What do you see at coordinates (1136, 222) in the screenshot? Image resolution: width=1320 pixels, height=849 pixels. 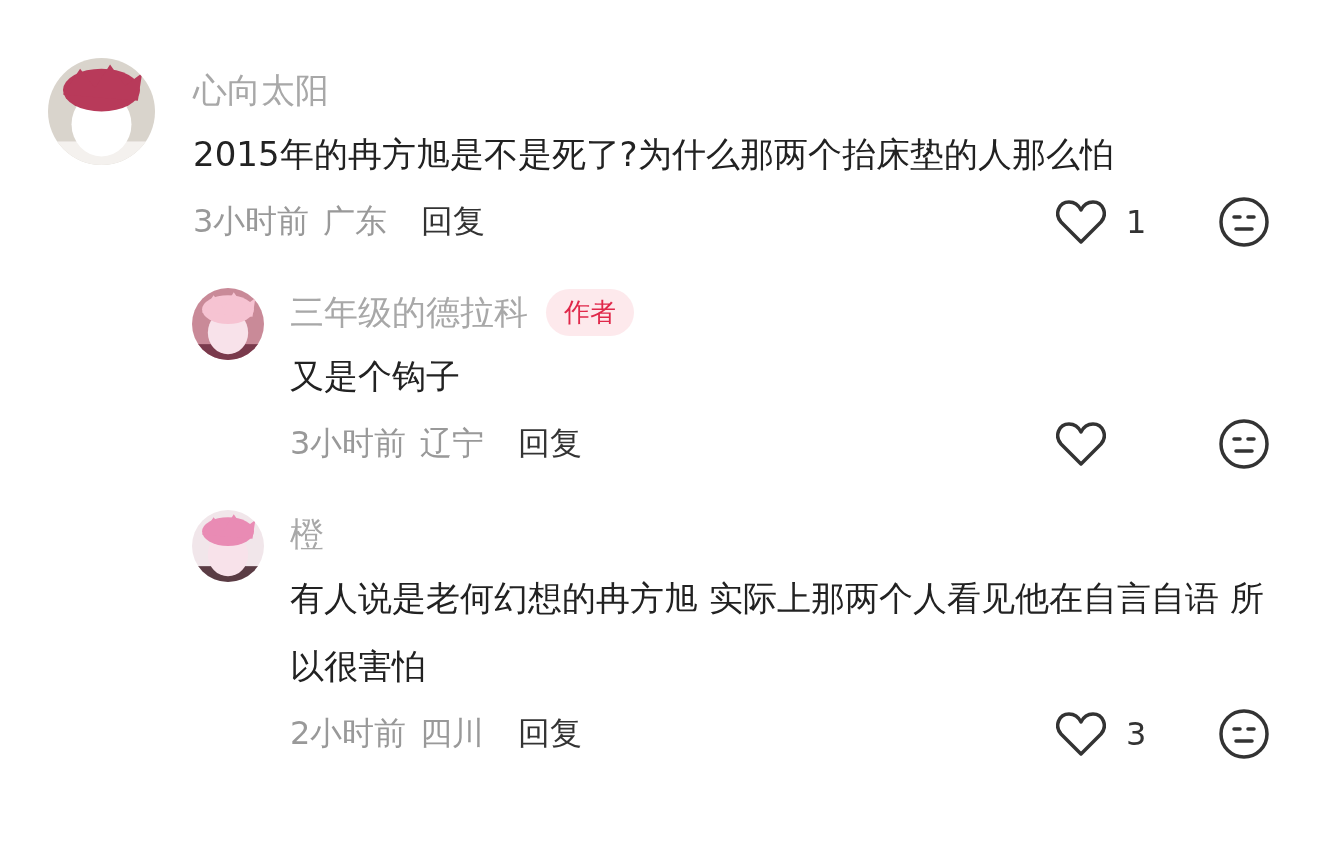 I see `like-count: 1` at bounding box center [1136, 222].